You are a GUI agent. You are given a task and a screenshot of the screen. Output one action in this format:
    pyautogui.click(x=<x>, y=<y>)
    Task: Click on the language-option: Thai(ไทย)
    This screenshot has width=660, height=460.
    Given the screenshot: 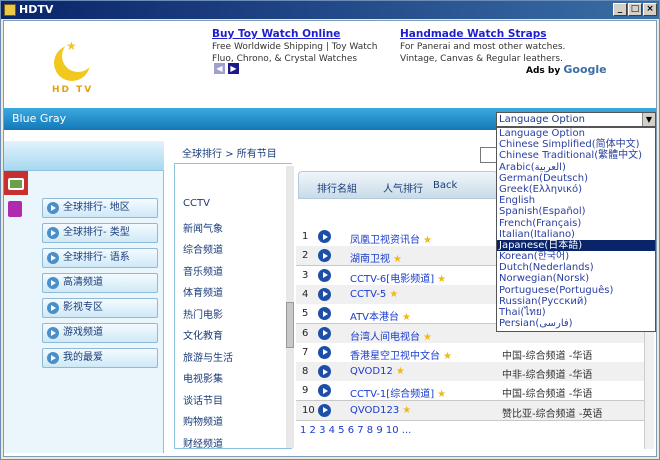 What is the action you would take?
    pyautogui.click(x=576, y=312)
    